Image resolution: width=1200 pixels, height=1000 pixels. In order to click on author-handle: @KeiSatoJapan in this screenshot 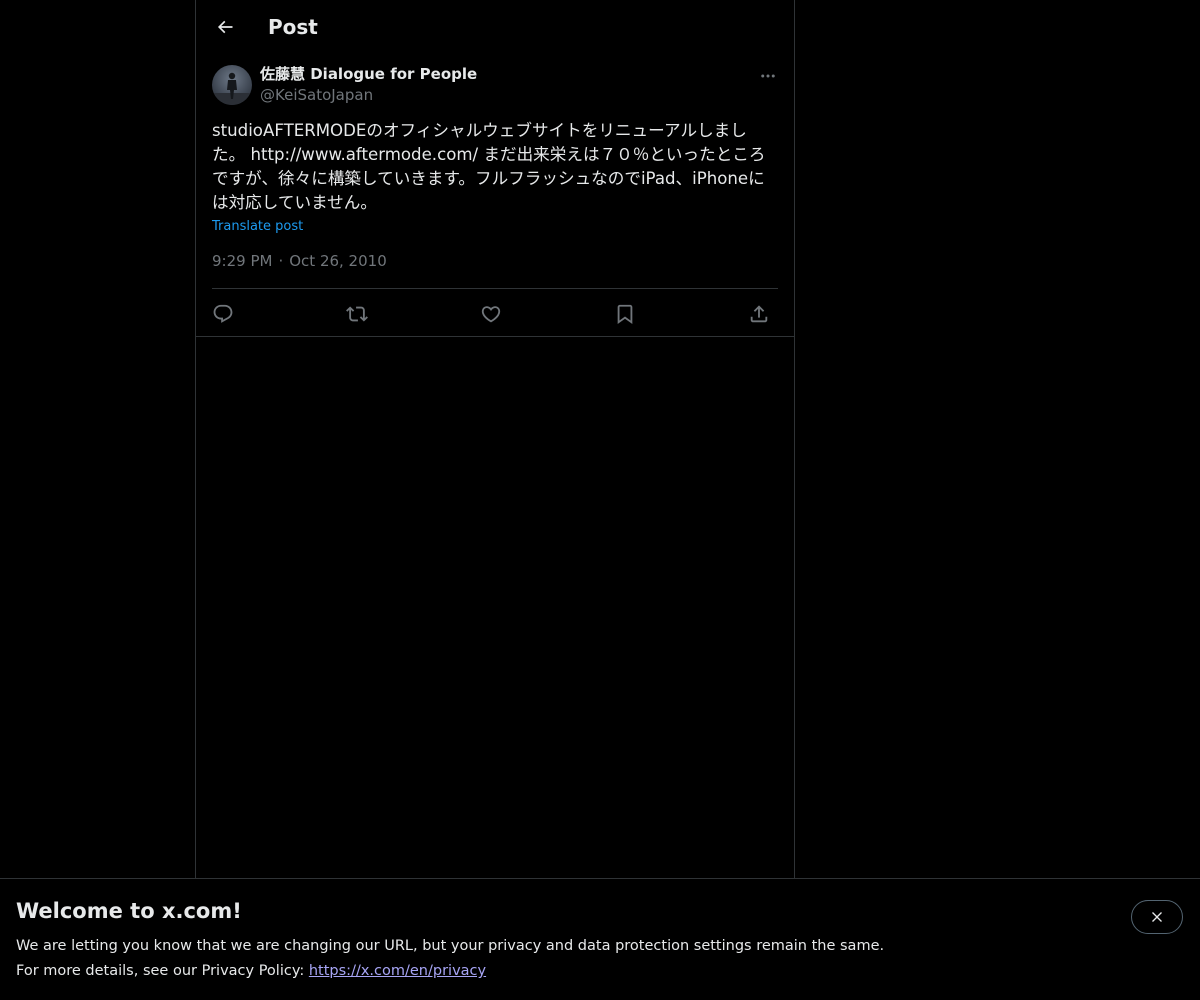, I will do `click(316, 95)`.